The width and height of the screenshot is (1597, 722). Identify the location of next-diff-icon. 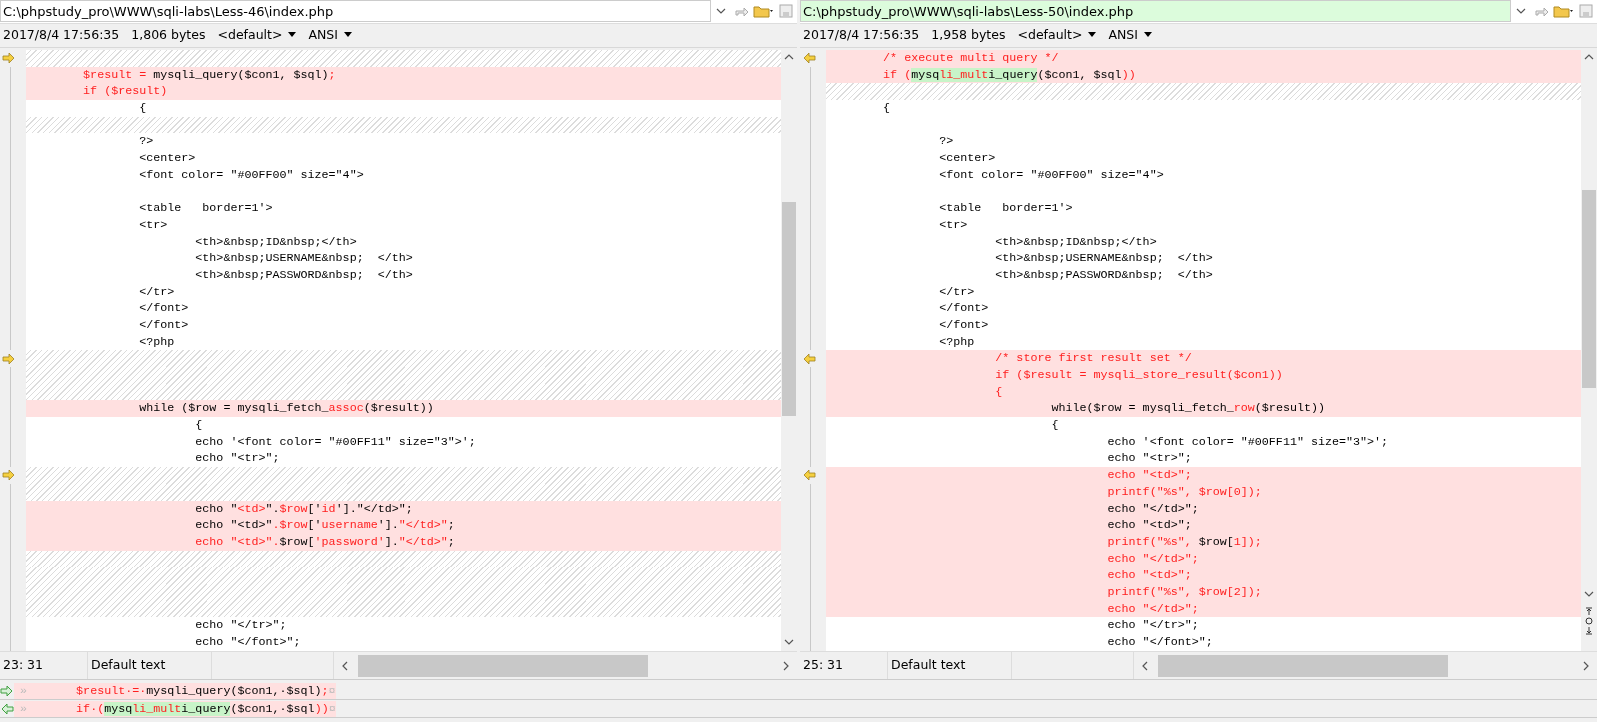
(1589, 631).